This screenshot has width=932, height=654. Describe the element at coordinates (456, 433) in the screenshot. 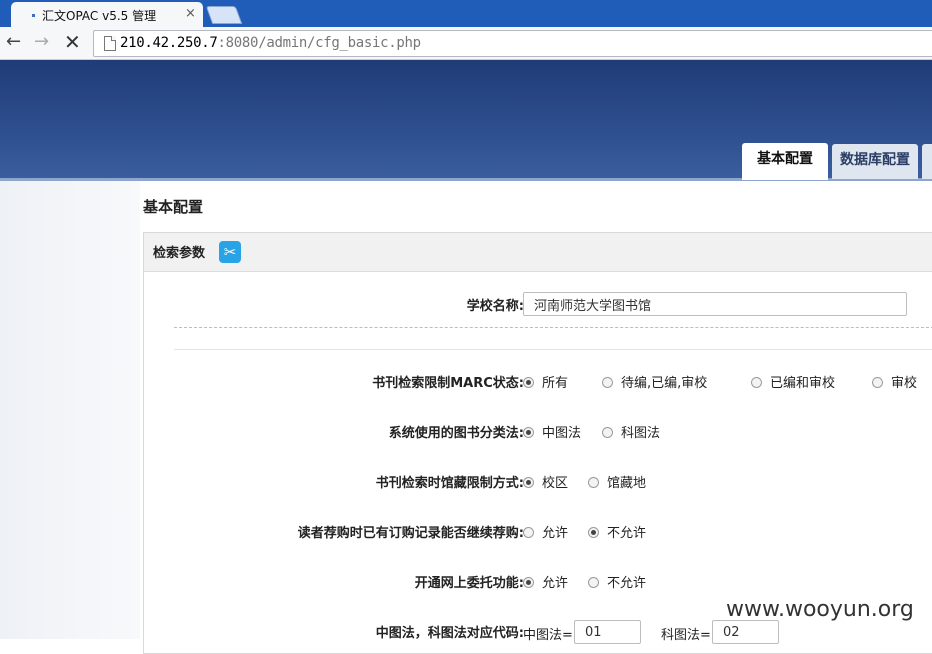

I see `classification-label: 系统使用的图书分类法:` at that location.